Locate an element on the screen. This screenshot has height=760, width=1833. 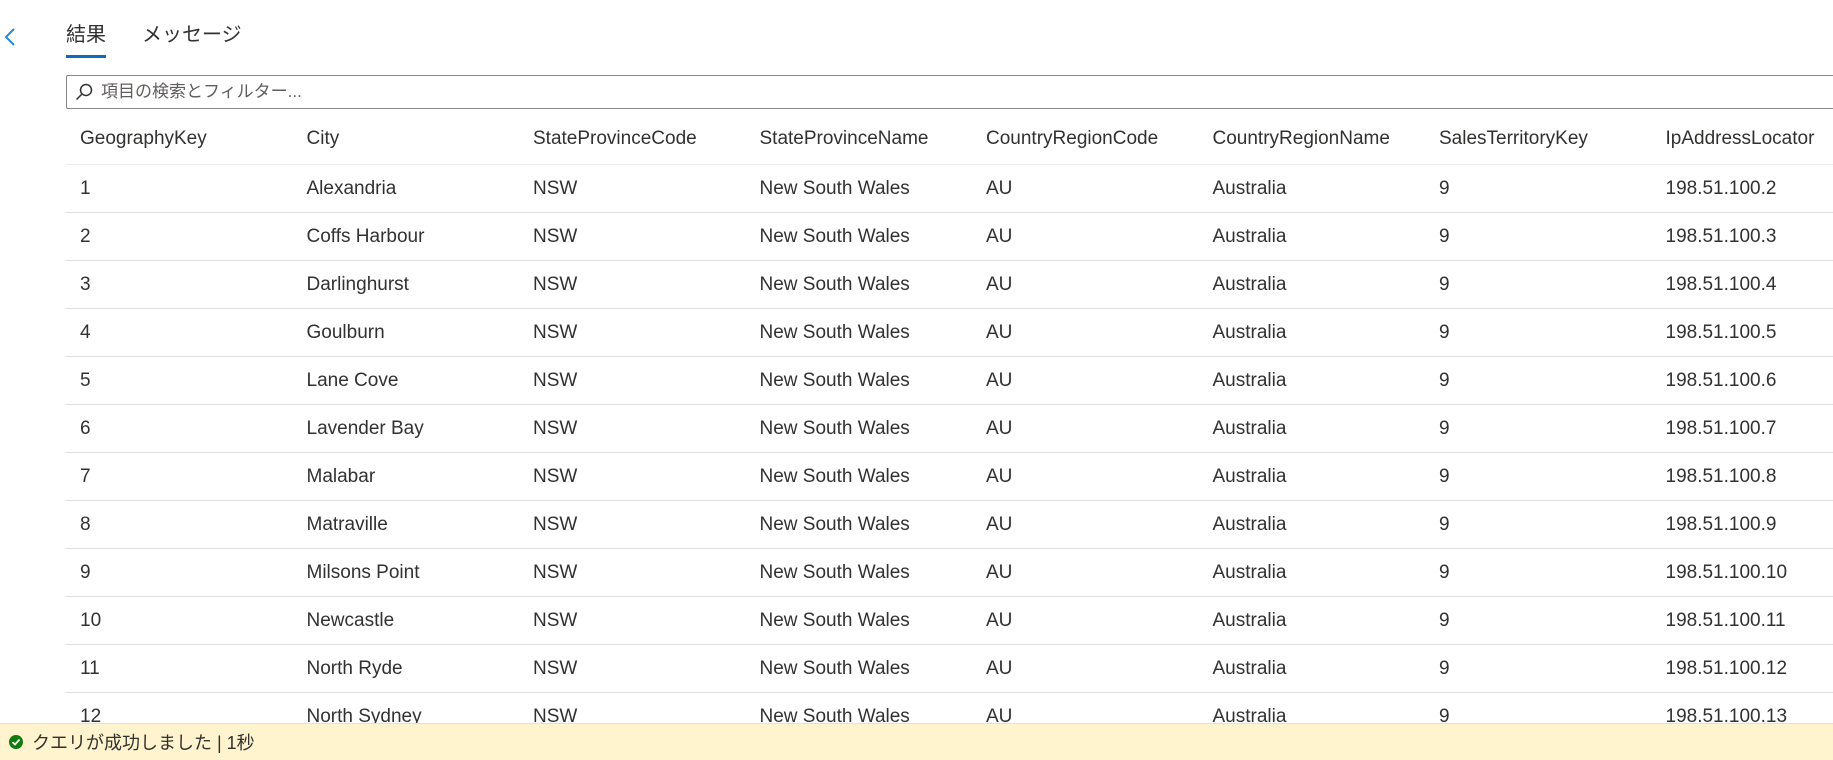
column-header: StateProvinceName is located at coordinates (858, 139).